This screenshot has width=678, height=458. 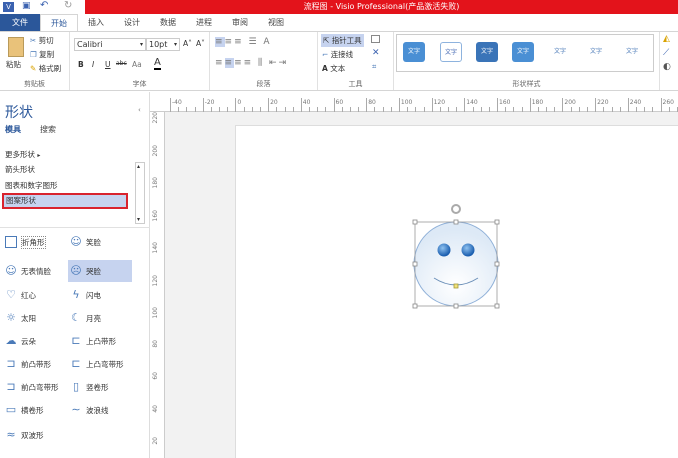 What do you see at coordinates (140, 193) in the screenshot?
I see `stencil-scrollbar: ▴ ▾` at bounding box center [140, 193].